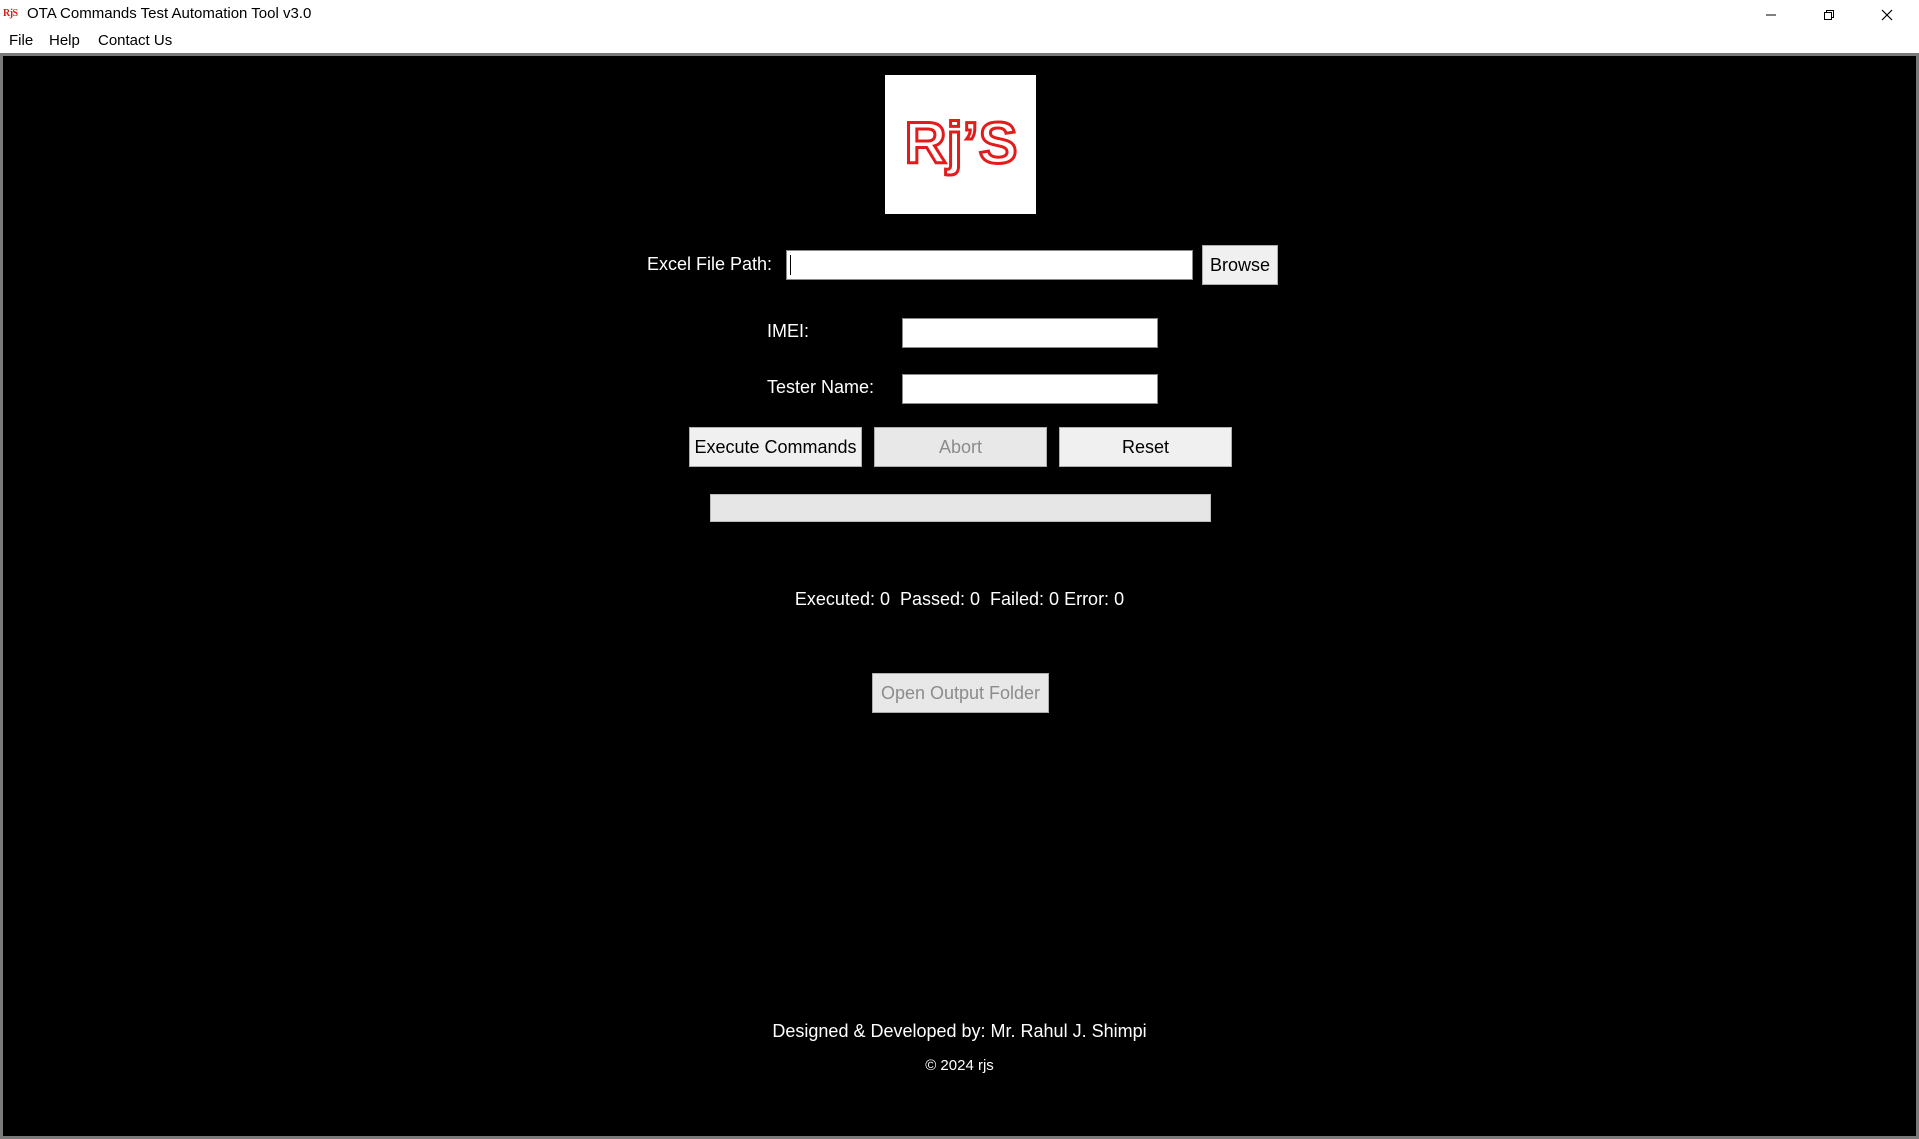 The height and width of the screenshot is (1139, 1919). What do you see at coordinates (790, 265) in the screenshot?
I see `text-caret` at bounding box center [790, 265].